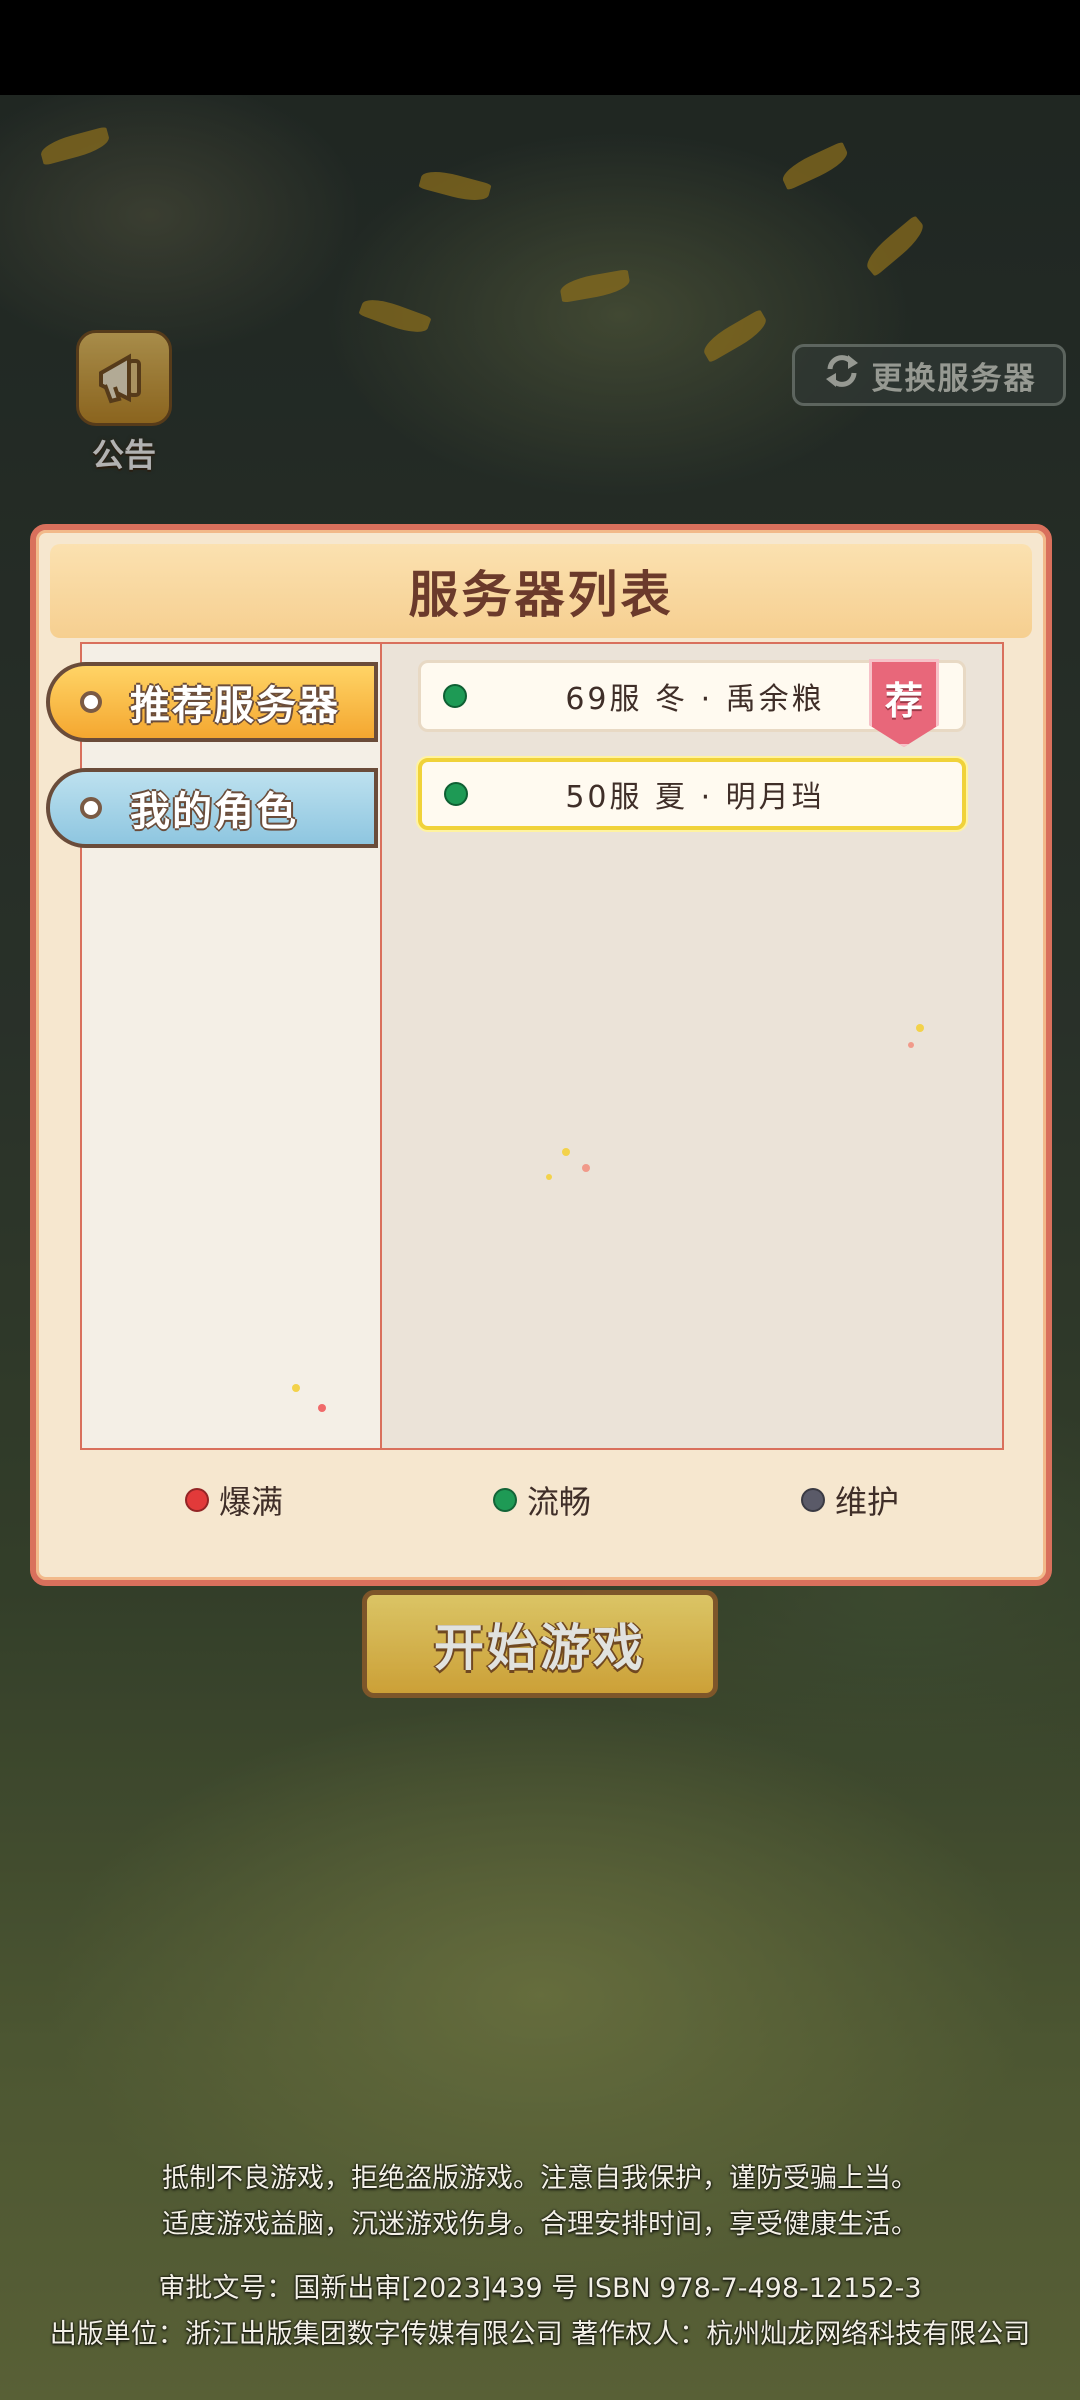 The width and height of the screenshot is (1080, 2400). I want to click on health-notice-line-2: 适度游戏益脑，沉迷游戏伤身。合理安排时间，享受健康生活。, so click(540, 2224).